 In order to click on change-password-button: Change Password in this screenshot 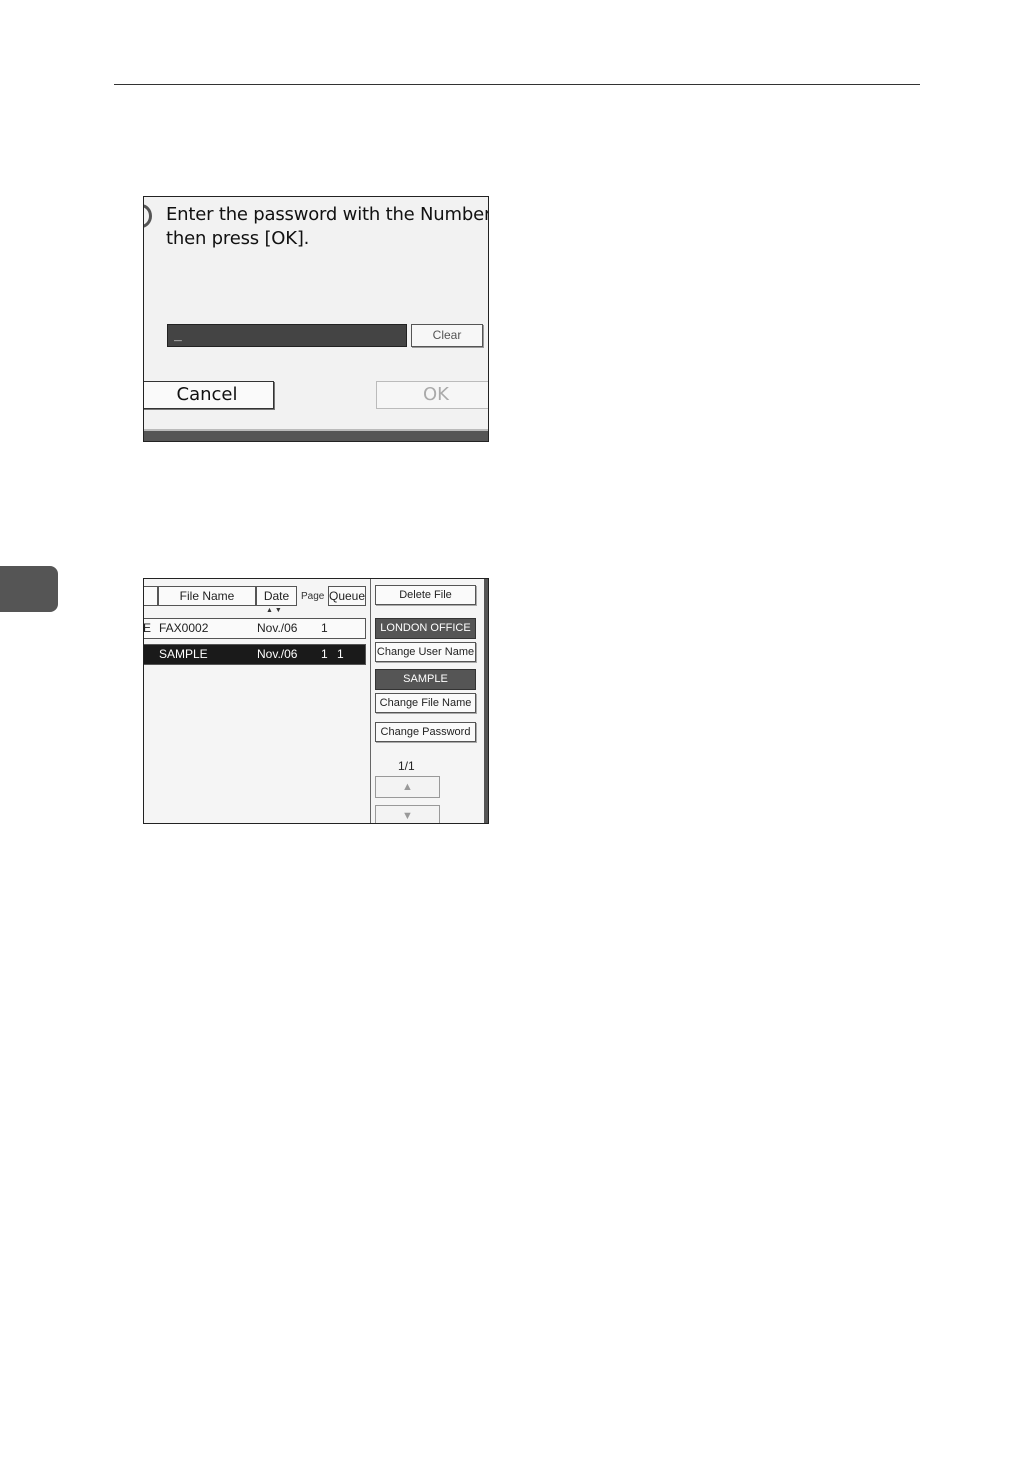, I will do `click(425, 732)`.